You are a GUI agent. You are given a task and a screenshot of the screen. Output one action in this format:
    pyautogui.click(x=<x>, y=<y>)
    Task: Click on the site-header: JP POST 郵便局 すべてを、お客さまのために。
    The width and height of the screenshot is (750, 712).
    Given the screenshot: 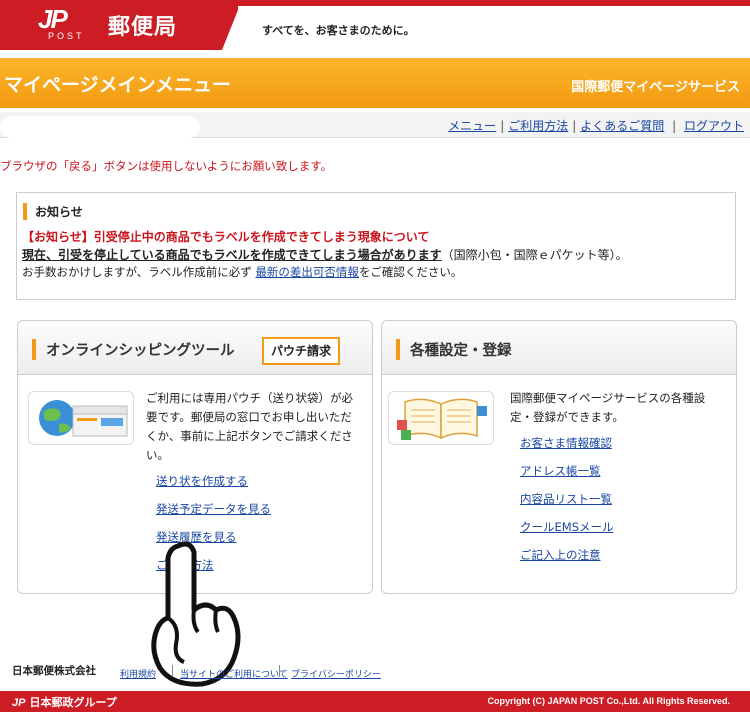 What is the action you would take?
    pyautogui.click(x=375, y=25)
    